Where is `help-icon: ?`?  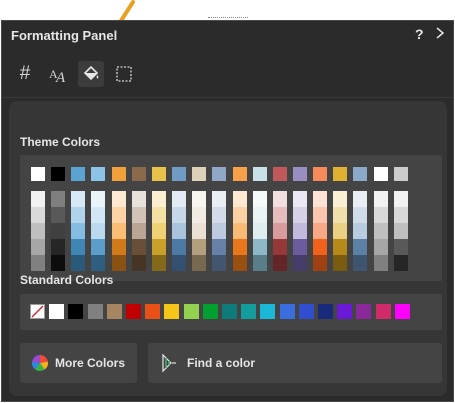 help-icon: ? is located at coordinates (419, 34).